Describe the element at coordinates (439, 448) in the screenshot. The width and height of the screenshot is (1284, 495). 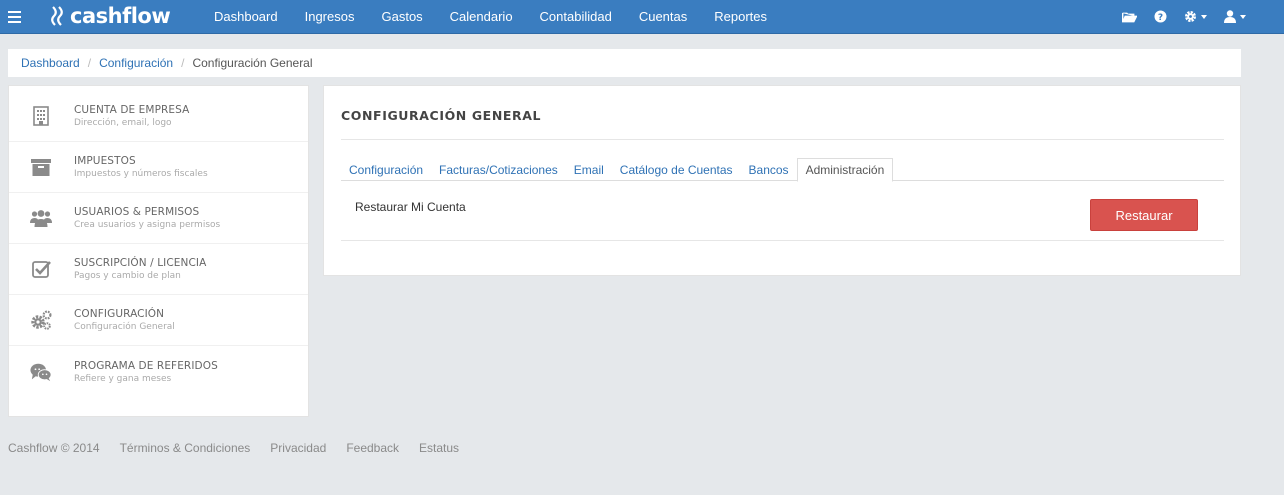
I see `footer-link-estatus: Estatus` at that location.